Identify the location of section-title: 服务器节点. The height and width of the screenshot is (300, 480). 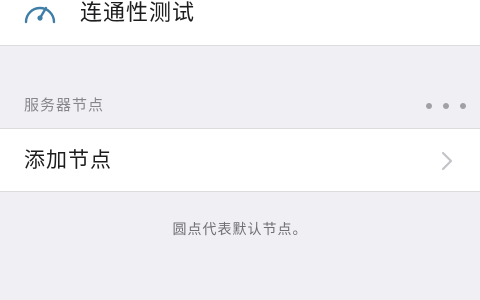
(64, 105).